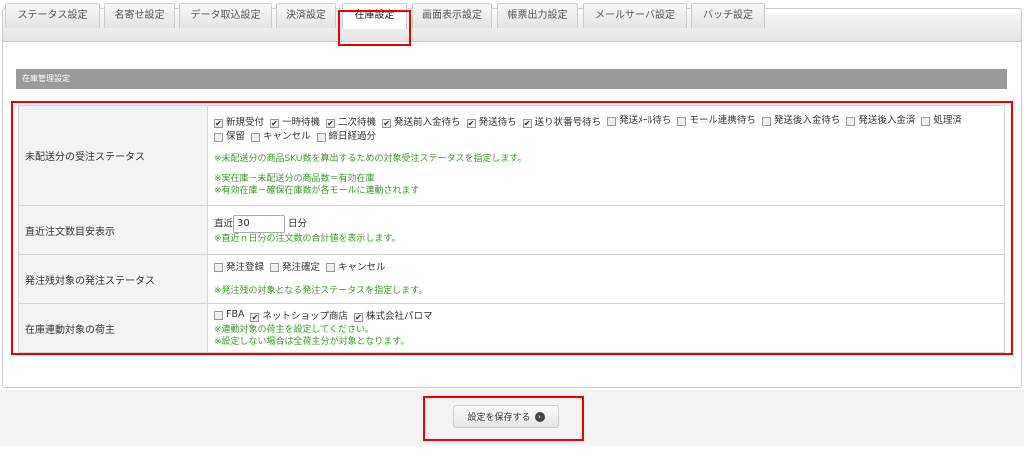  I want to click on checkbox-option: FBA, so click(229, 315).